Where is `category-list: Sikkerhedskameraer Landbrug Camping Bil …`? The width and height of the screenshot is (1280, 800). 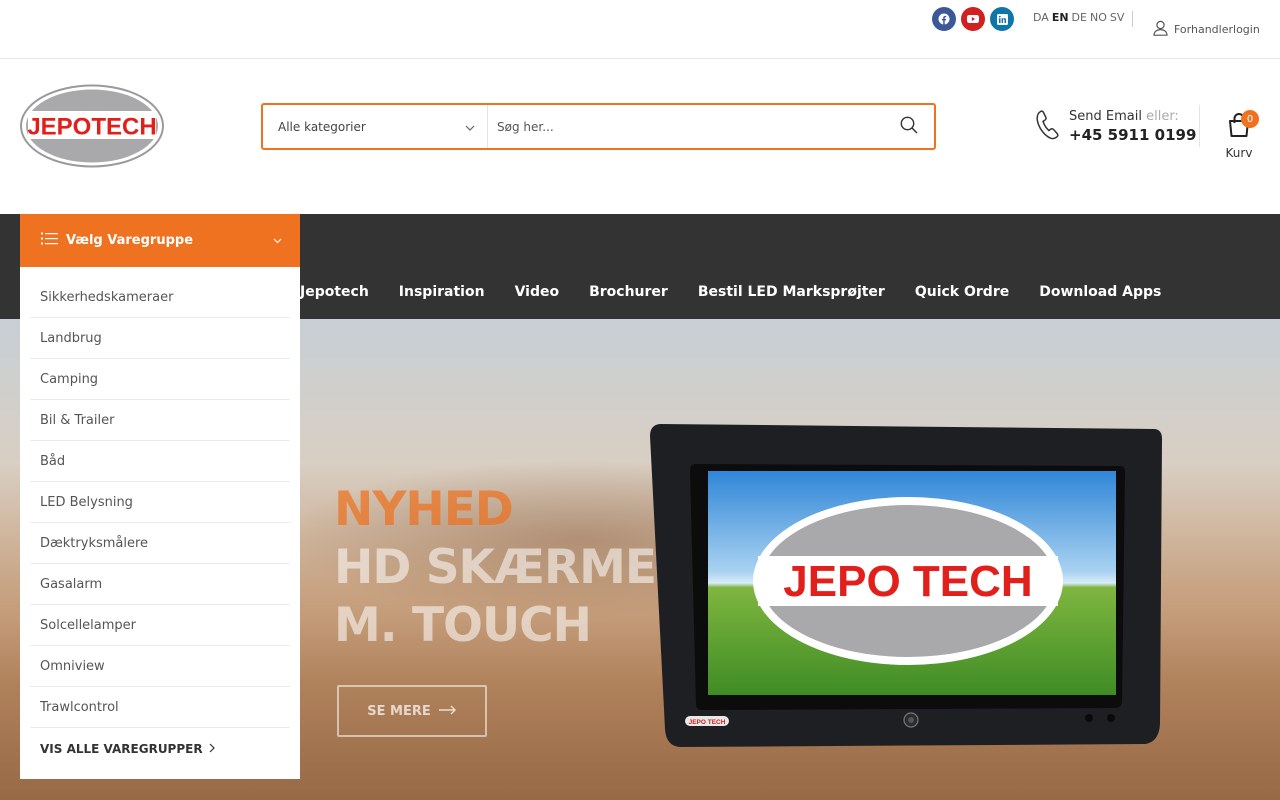
category-list: Sikkerhedskameraer Landbrug Camping Bil … is located at coordinates (160, 523).